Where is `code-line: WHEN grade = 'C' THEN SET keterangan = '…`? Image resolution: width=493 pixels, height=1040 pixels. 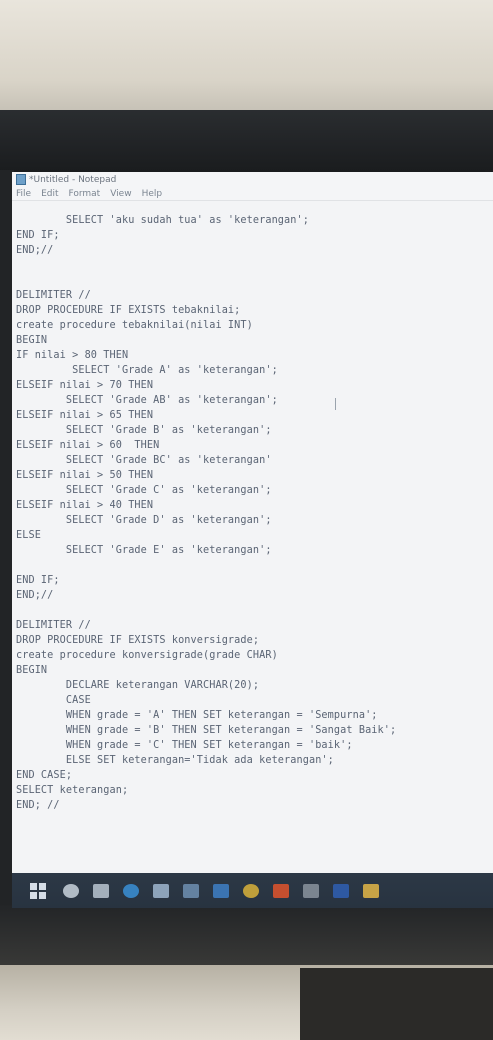 code-line: WHEN grade = 'C' THEN SET keterangan = '… is located at coordinates (184, 745).